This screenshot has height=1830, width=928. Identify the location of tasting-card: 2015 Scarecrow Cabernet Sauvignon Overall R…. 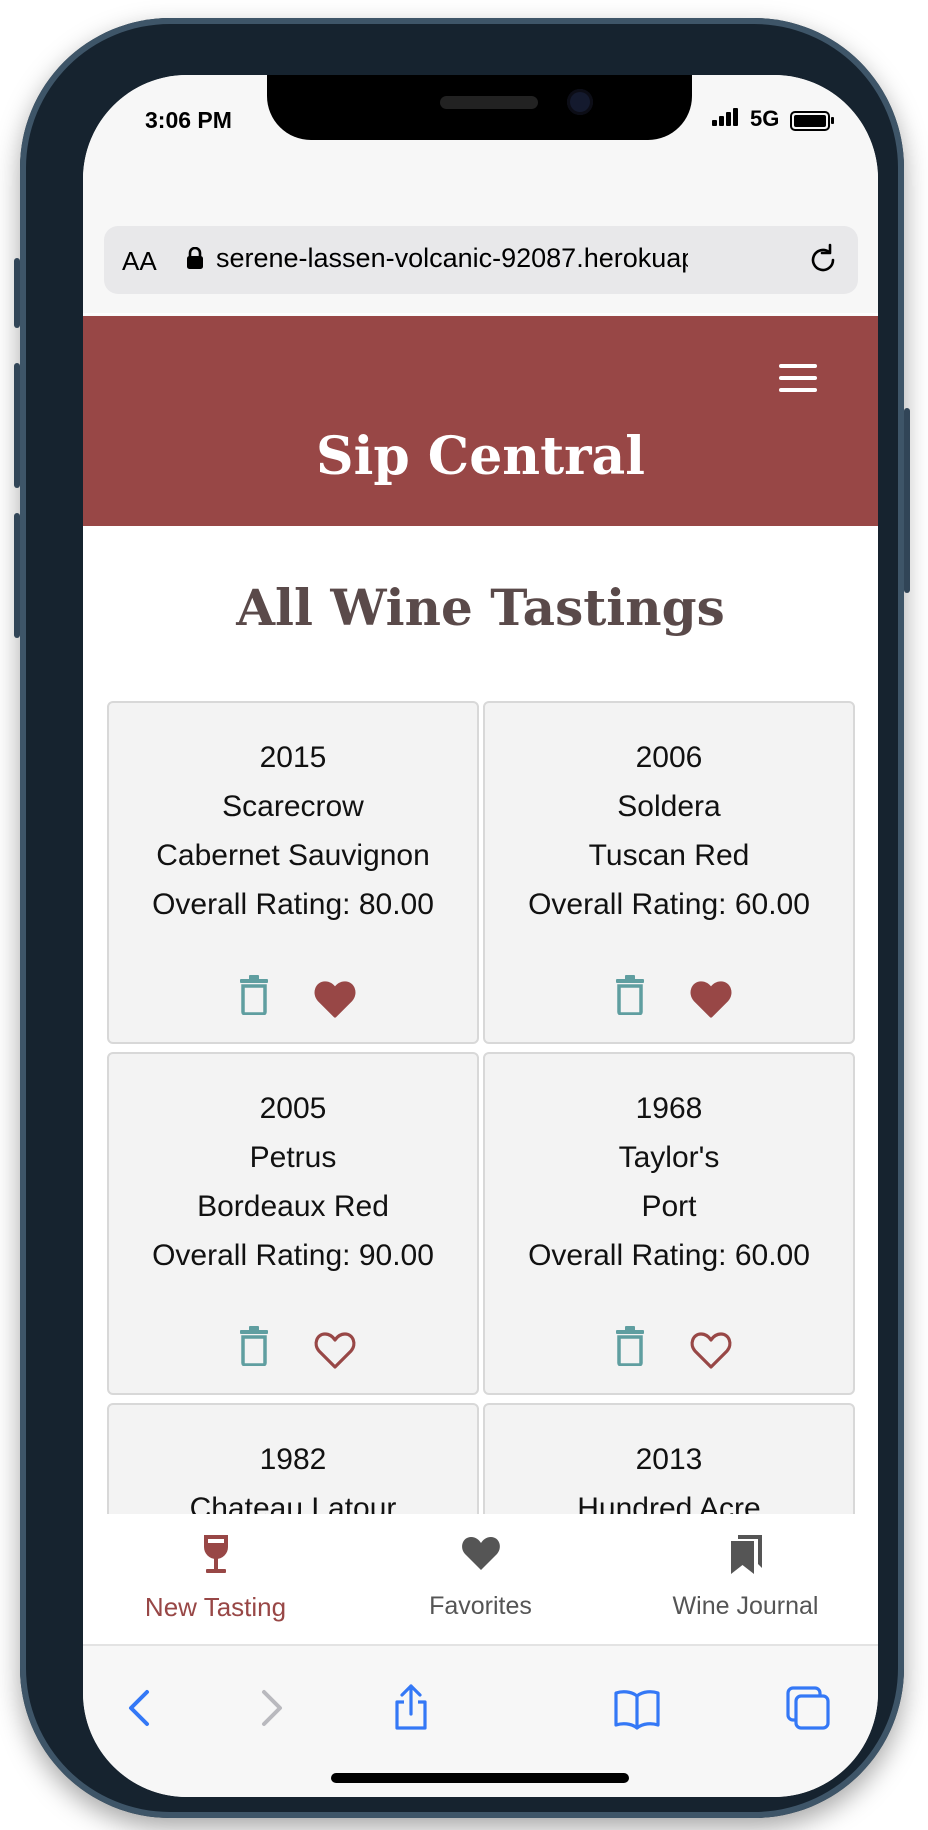
(293, 872).